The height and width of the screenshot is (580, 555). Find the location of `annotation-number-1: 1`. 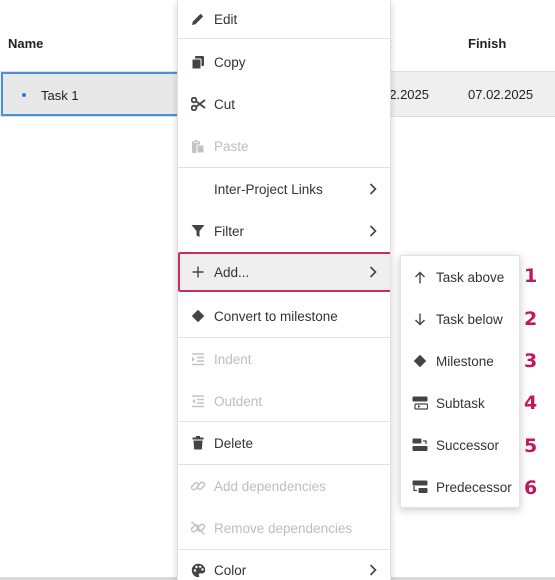

annotation-number-1: 1 is located at coordinates (531, 276).